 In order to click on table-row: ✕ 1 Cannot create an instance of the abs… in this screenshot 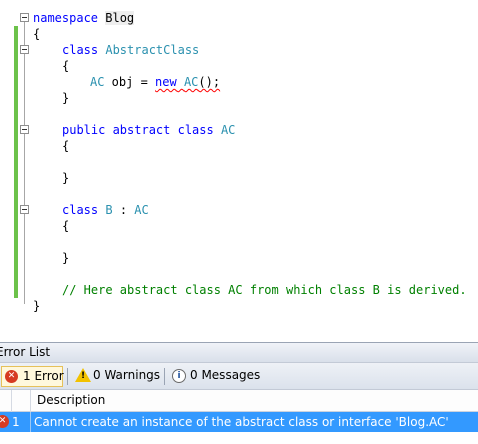, I will do `click(239, 422)`.